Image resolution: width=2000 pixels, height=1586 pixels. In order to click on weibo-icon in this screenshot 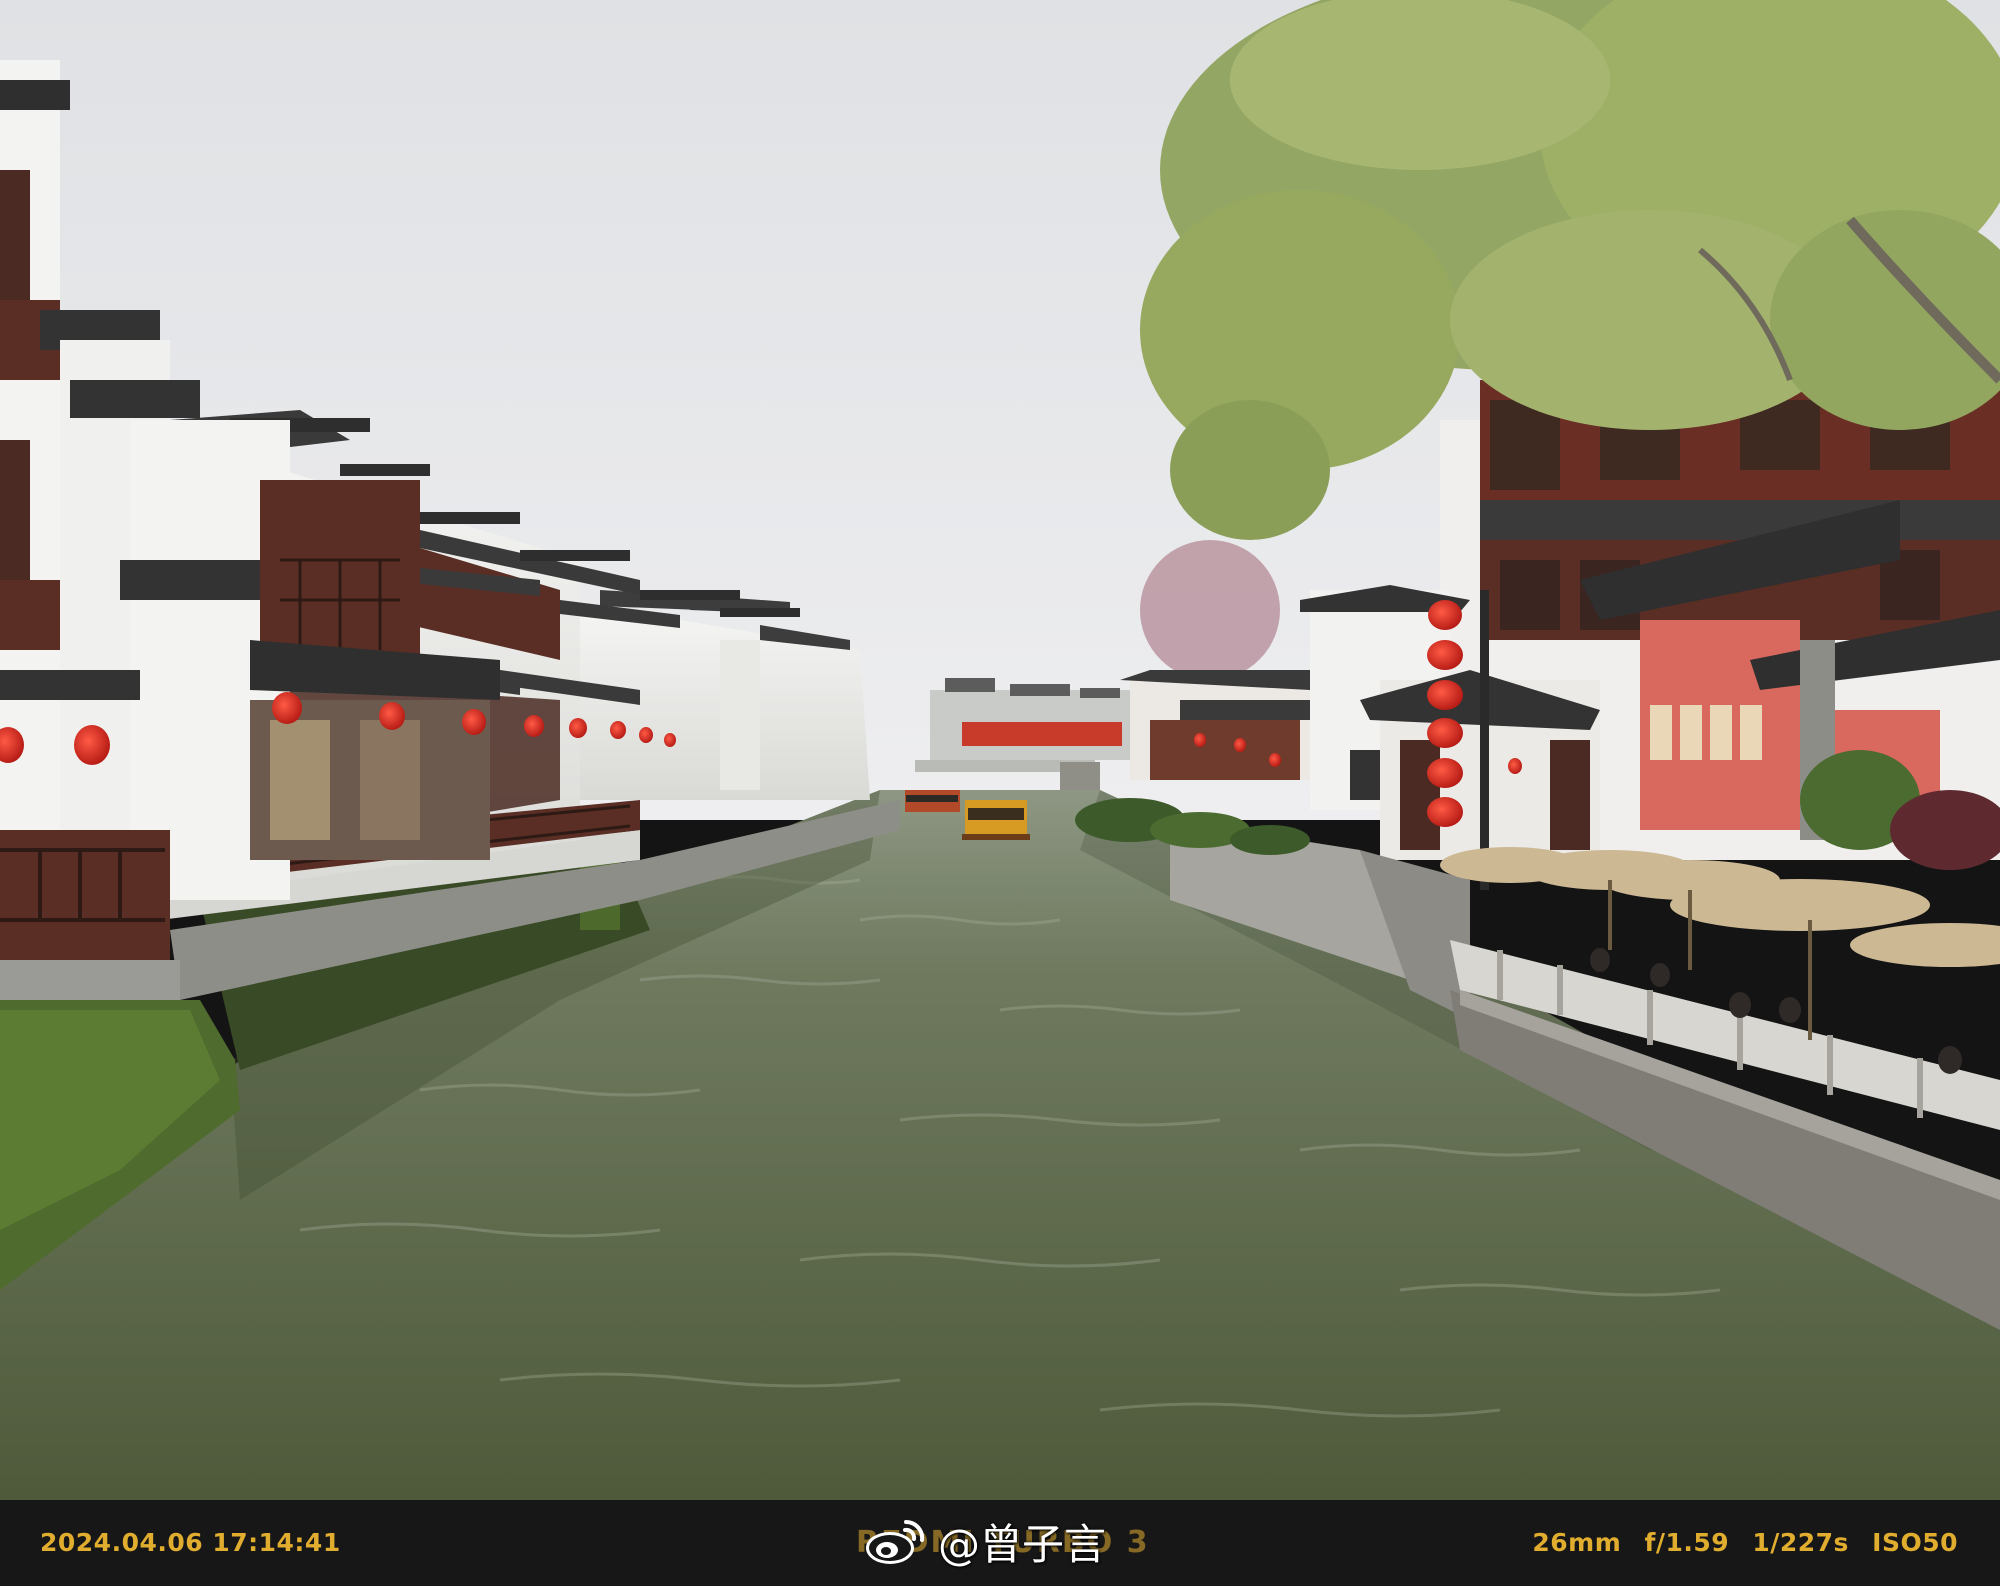, I will do `click(895, 1541)`.